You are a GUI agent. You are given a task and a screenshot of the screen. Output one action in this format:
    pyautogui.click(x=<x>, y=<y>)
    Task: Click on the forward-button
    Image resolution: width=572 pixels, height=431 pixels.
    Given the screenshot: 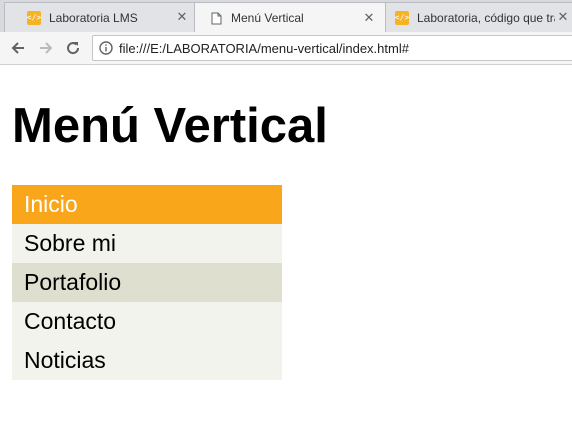 What is the action you would take?
    pyautogui.click(x=46, y=48)
    